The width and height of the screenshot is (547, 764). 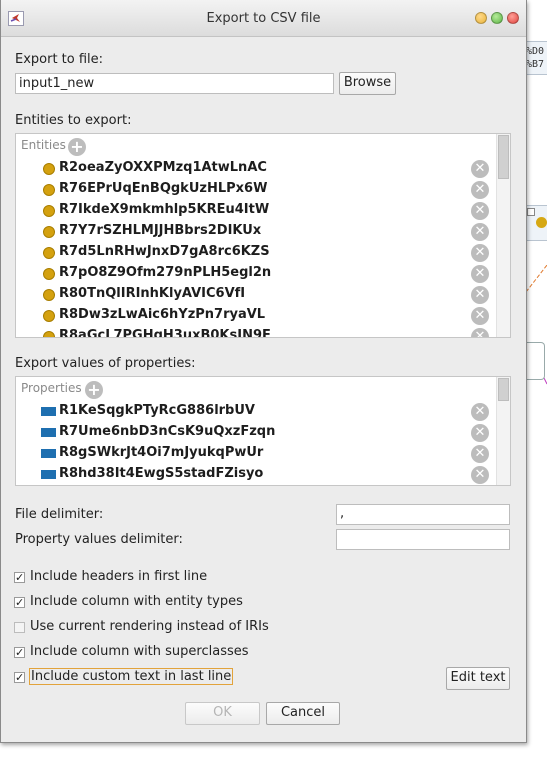 I want to click on entity-name: R2oeaZyOXXPMzq1AtwLnAC, so click(x=163, y=167).